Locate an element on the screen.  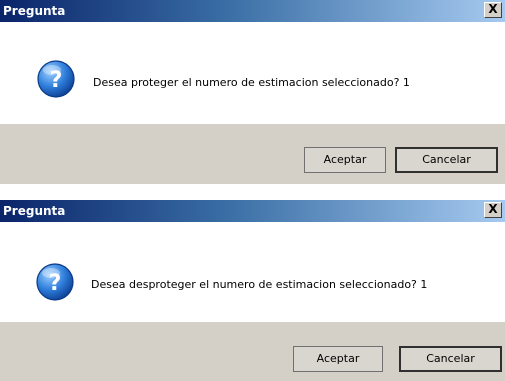
separator is located at coordinates (252, 192).